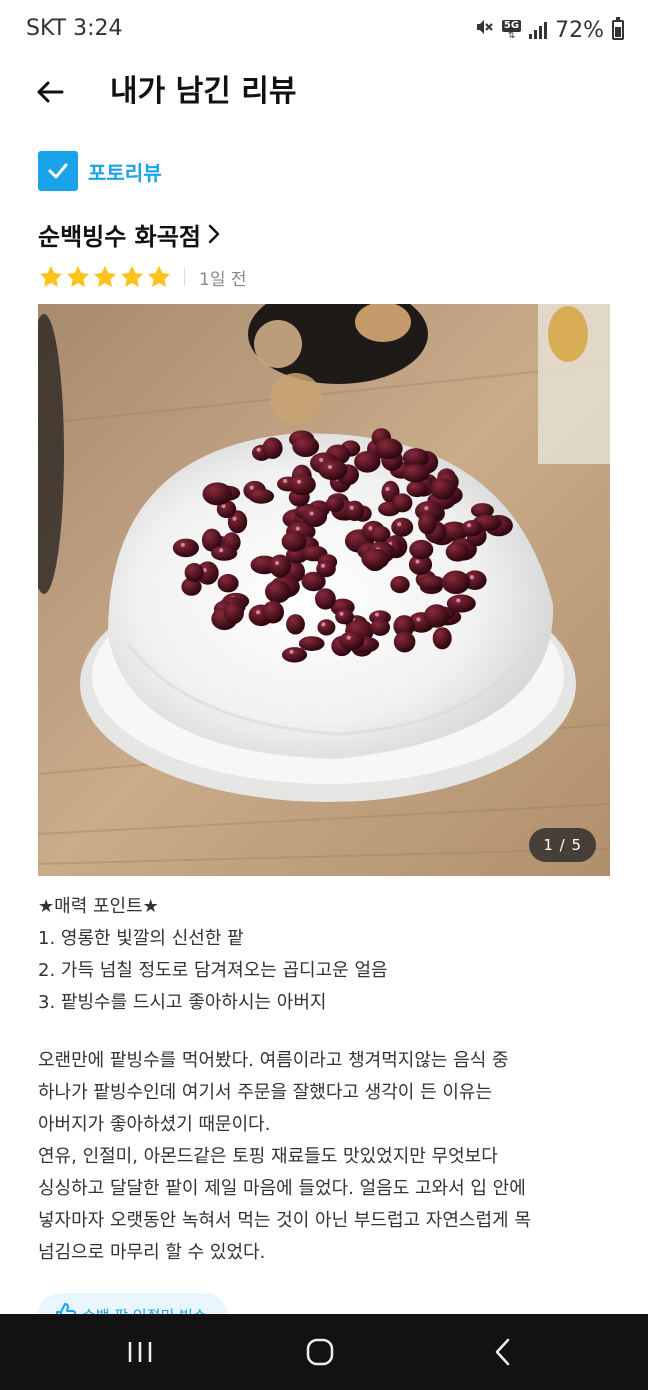  I want to click on review-body-line: 오랜만에 팥빙수를 먹어봤다. 여름이라고 챙겨먹지않는 음식 중, so click(273, 1060).